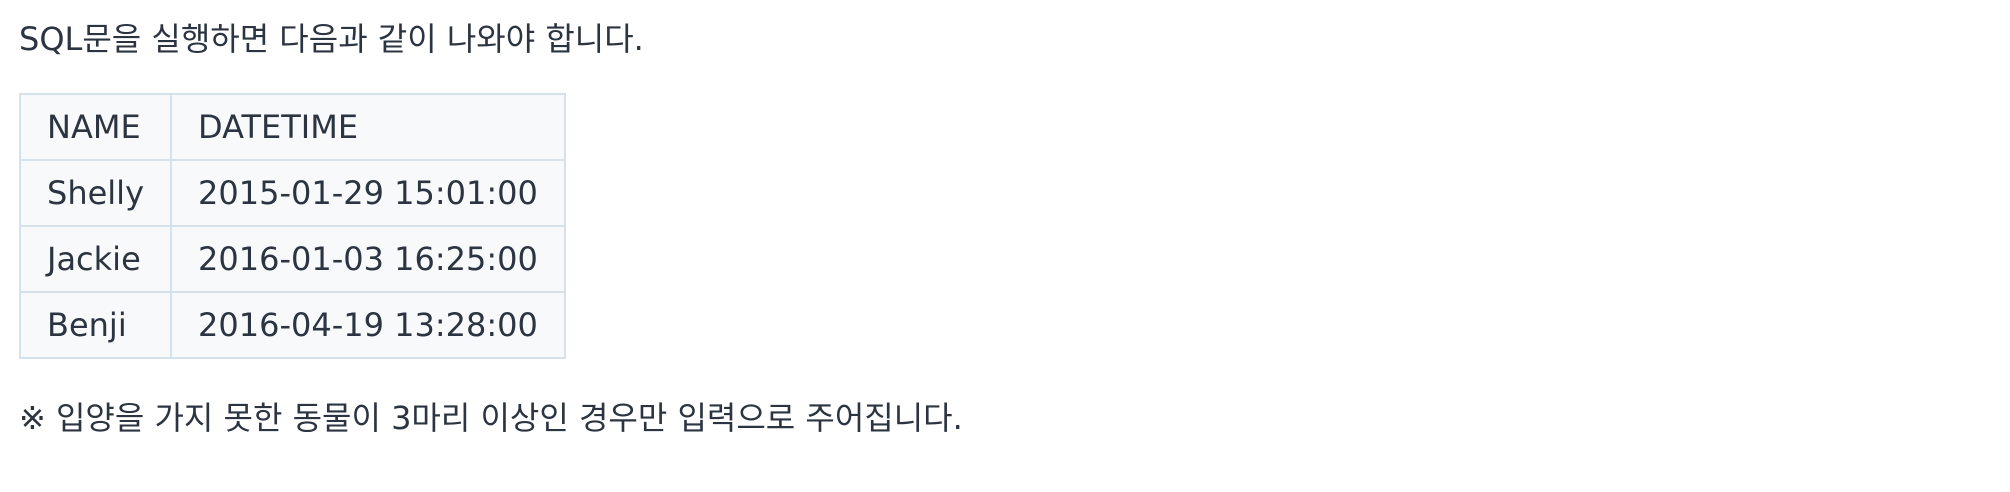 The image size is (2010, 492). What do you see at coordinates (95, 127) in the screenshot?
I see `header-name: NAME` at bounding box center [95, 127].